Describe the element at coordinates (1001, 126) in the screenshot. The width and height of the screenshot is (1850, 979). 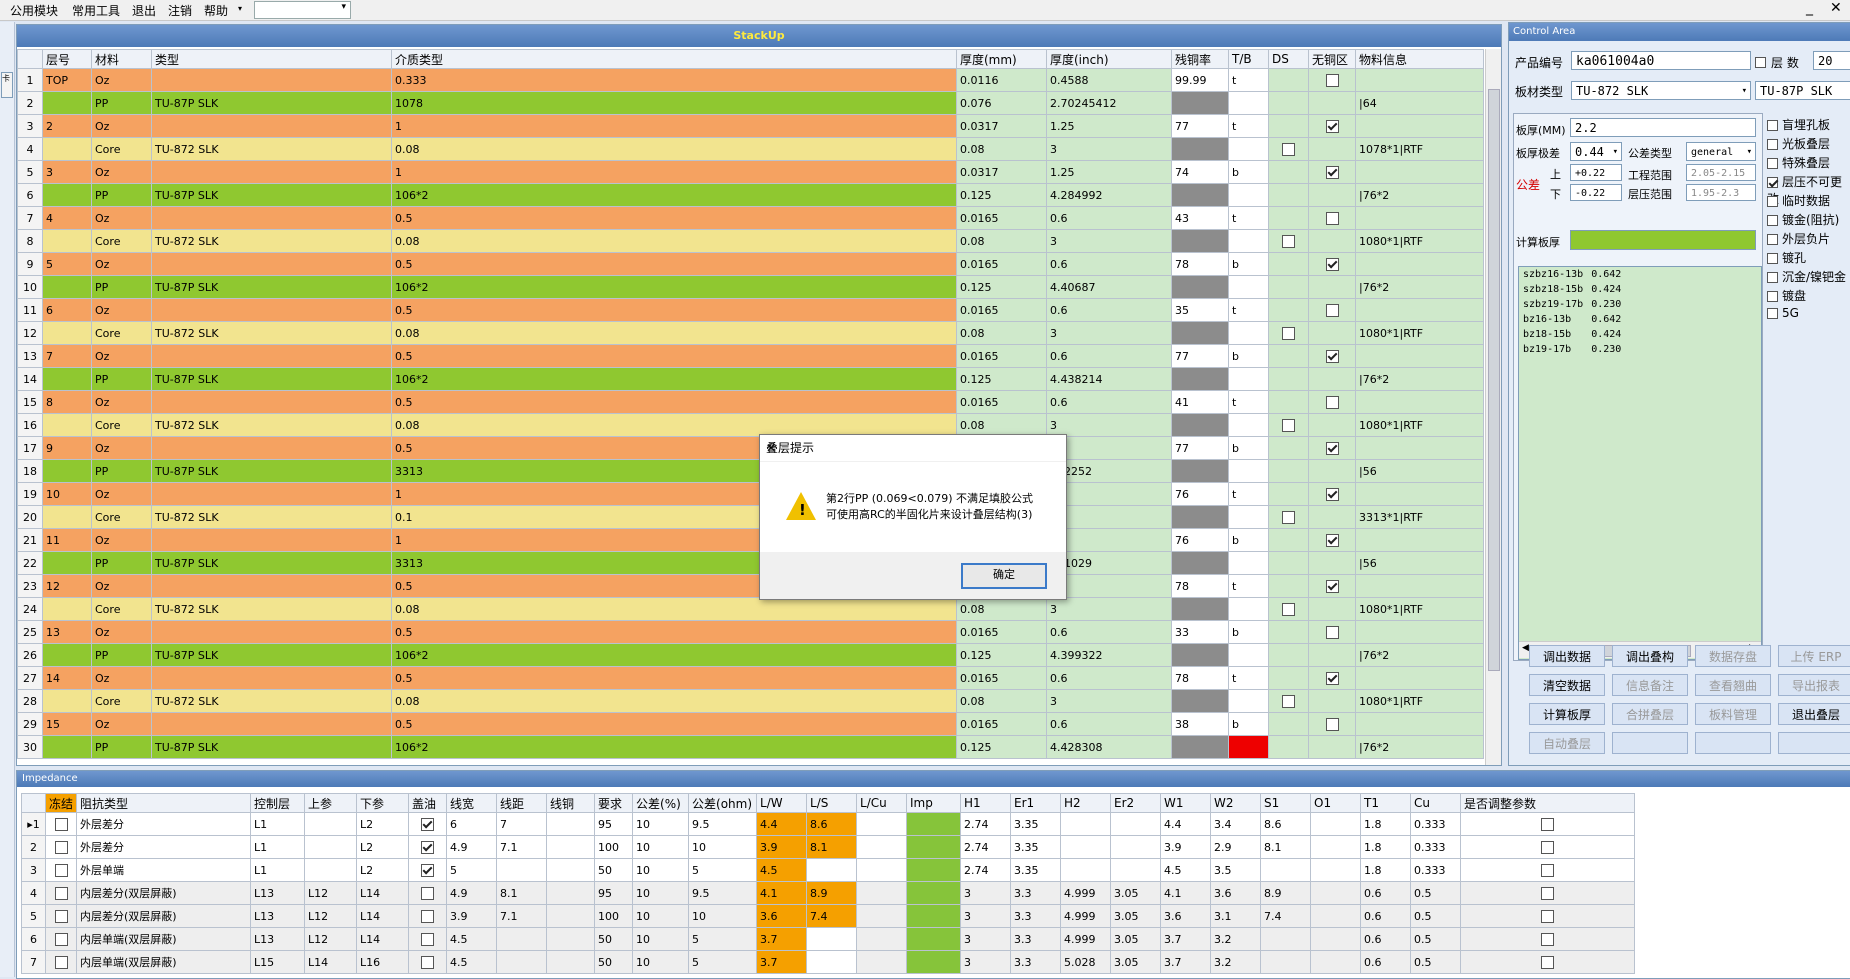
I see `thickness-mm-cell: 0.0317` at that location.